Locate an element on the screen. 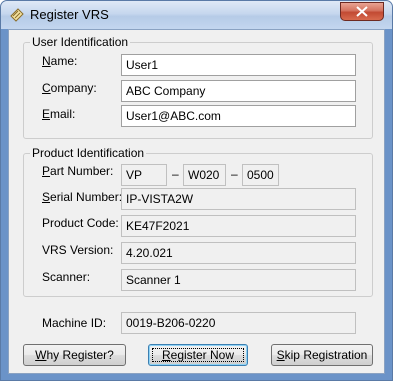 This screenshot has height=381, width=393. window-title: Register VRS is located at coordinates (69, 14).